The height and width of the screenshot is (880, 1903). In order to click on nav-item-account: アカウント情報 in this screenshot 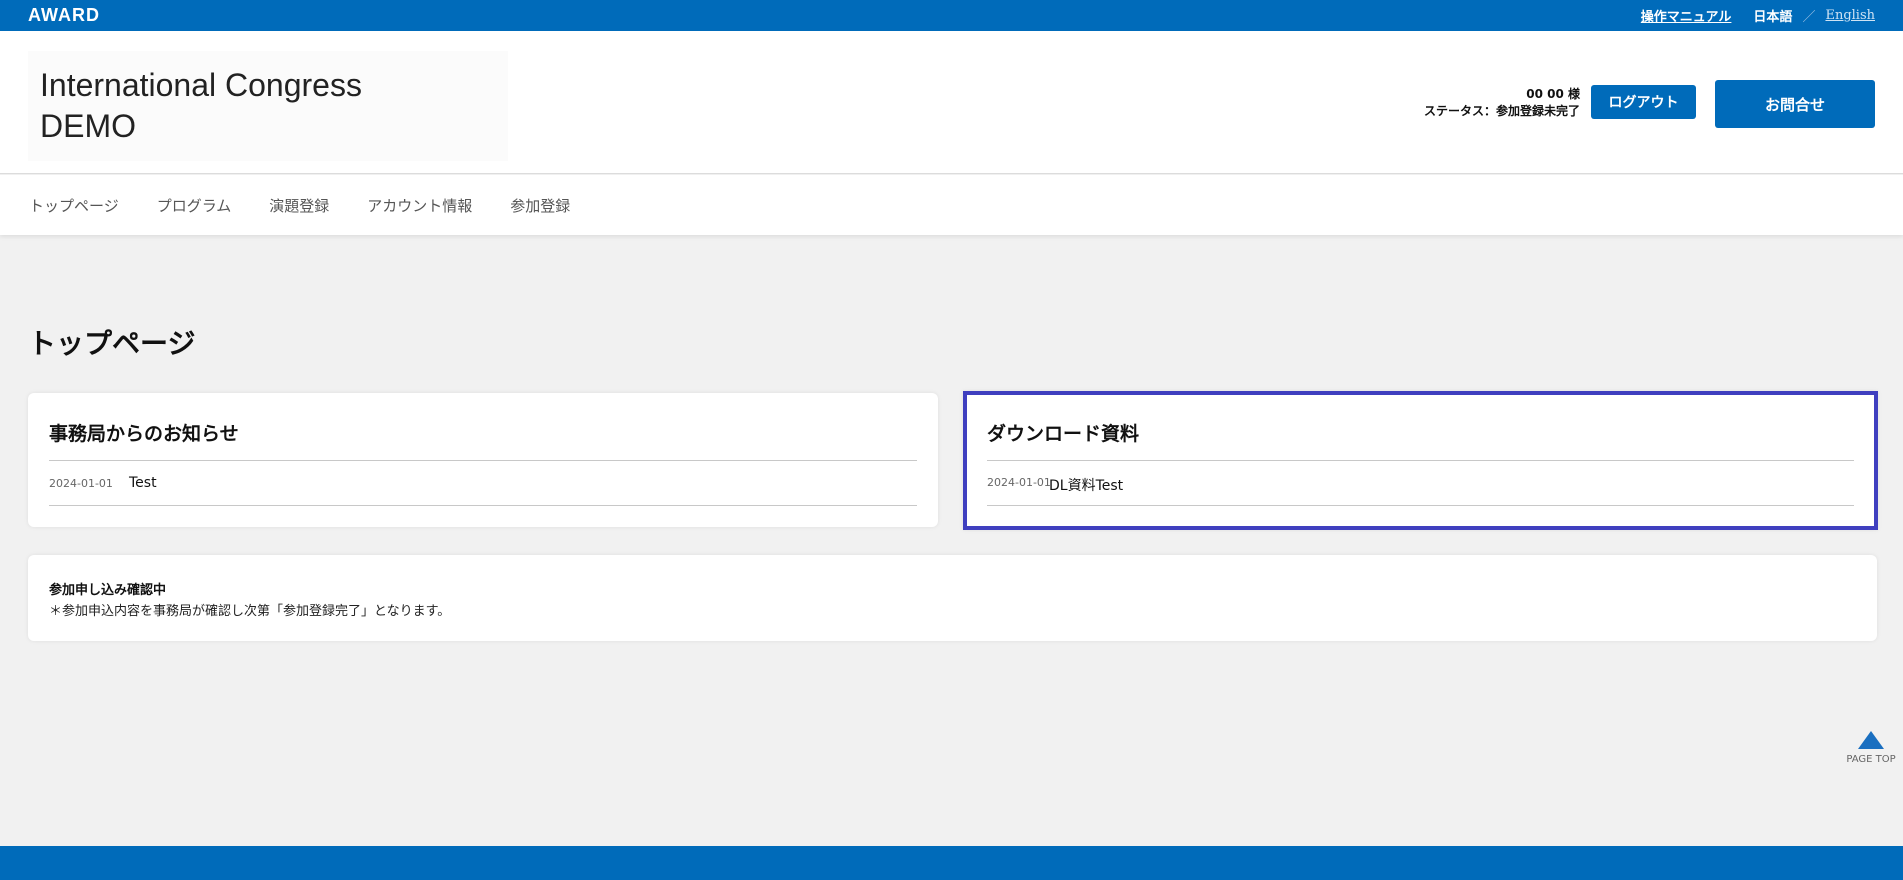, I will do `click(419, 205)`.